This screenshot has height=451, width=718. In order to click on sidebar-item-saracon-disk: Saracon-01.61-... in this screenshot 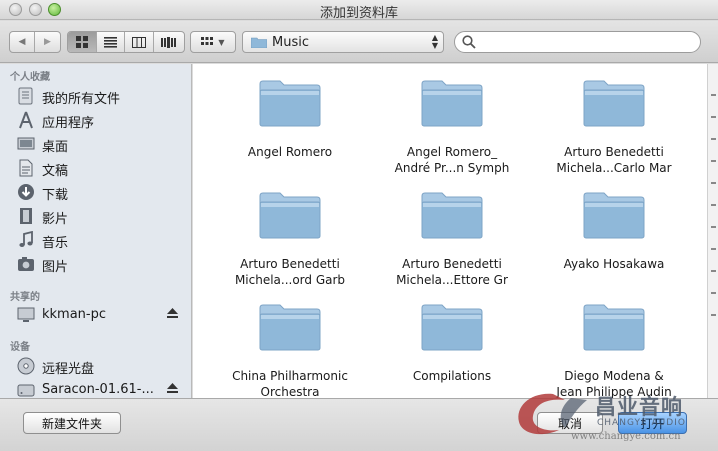, I will do `click(95, 388)`.